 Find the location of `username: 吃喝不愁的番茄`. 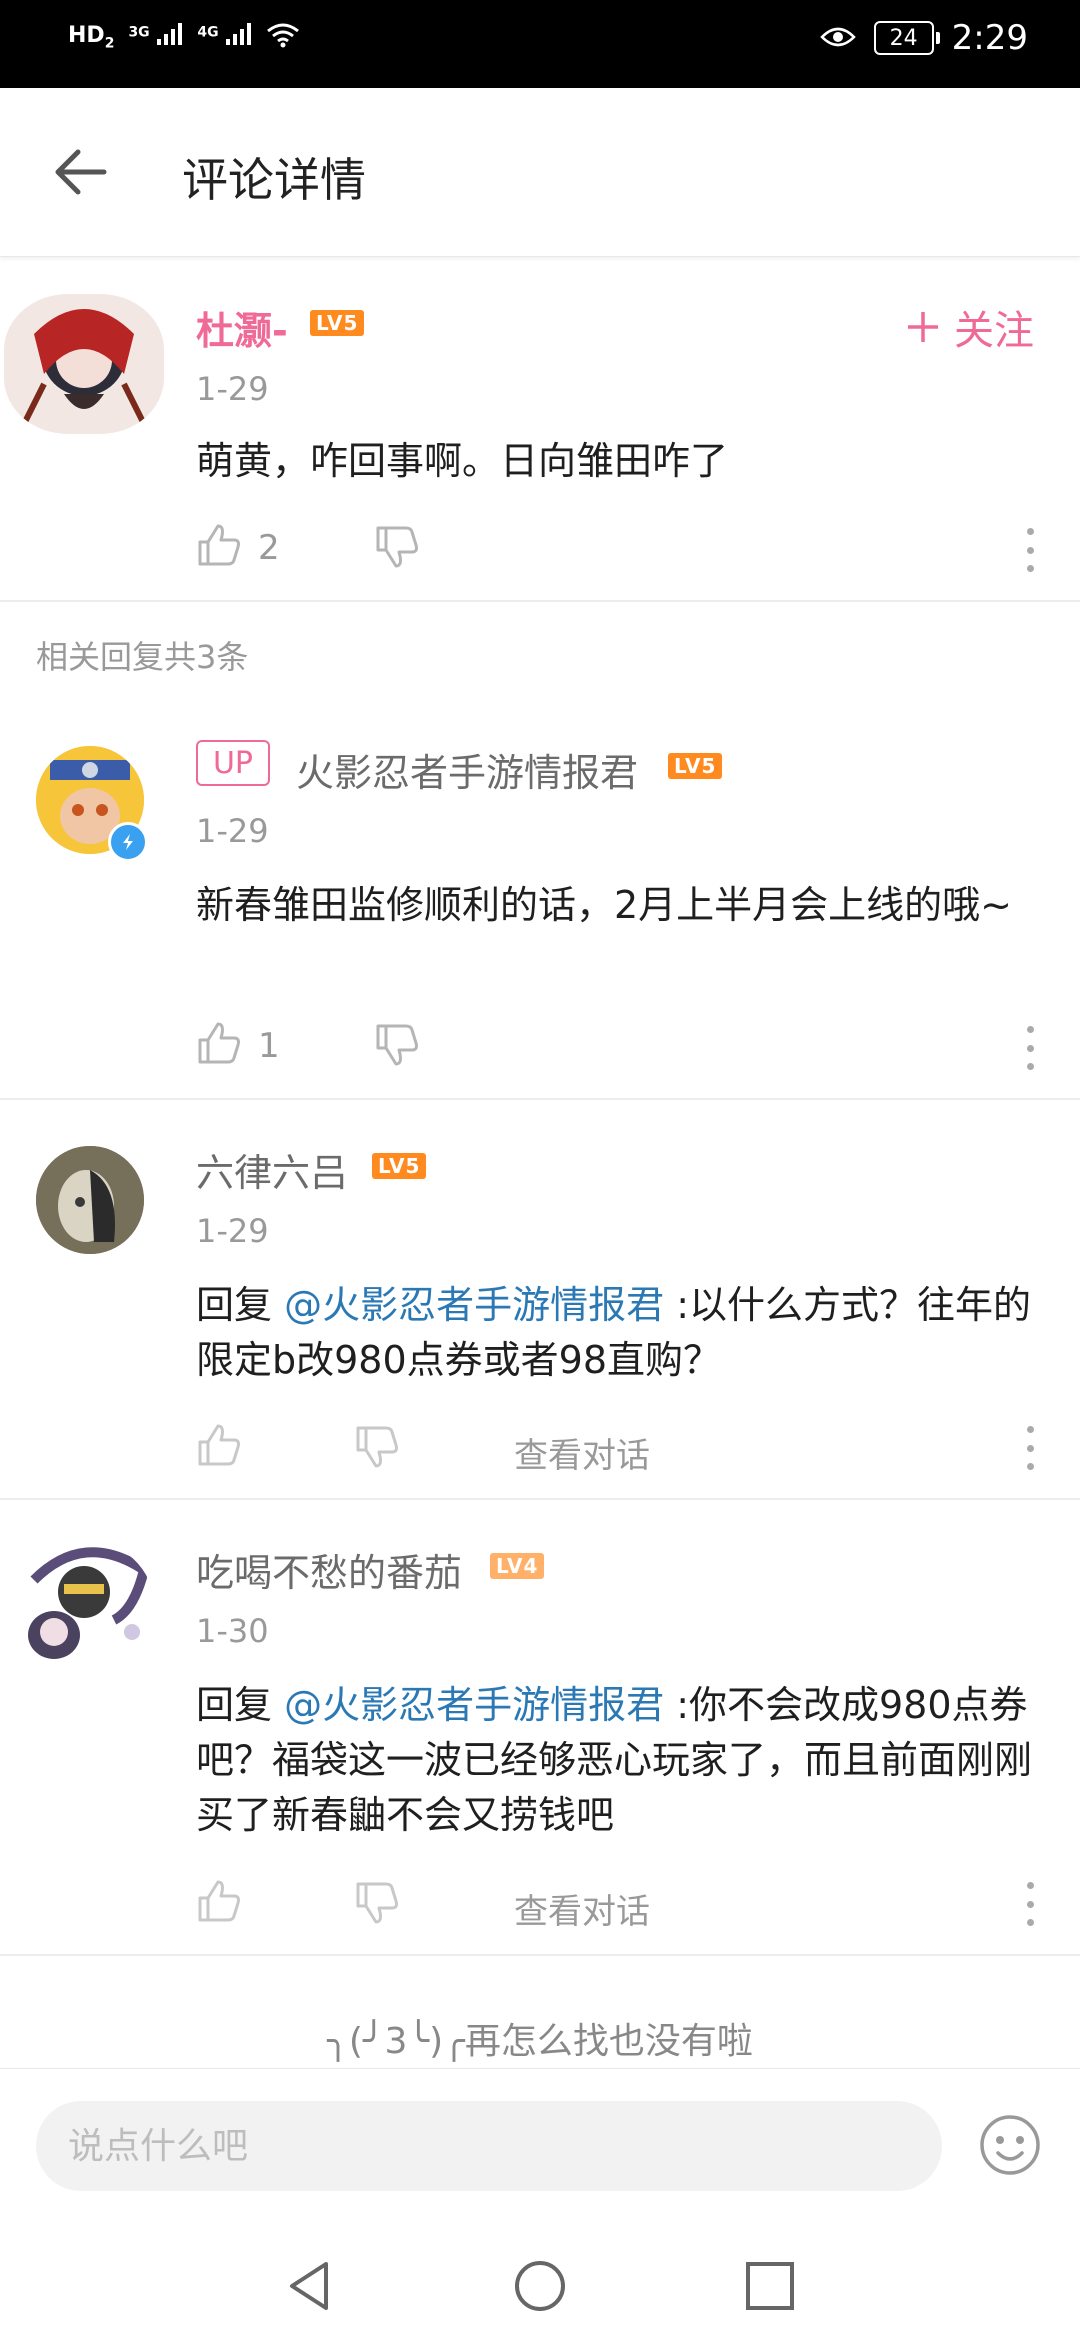

username: 吃喝不愁的番茄 is located at coordinates (329, 1569).